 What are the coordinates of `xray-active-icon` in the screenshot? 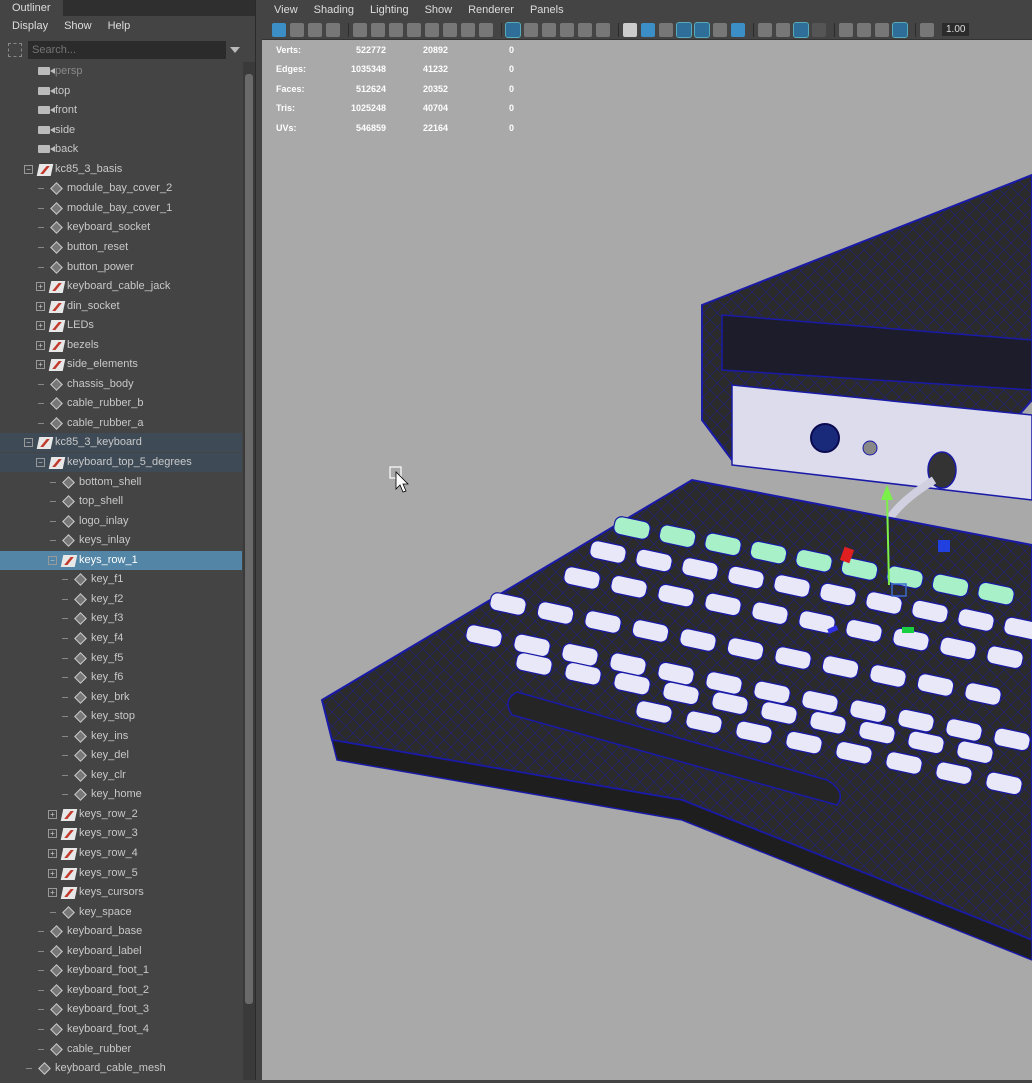 It's located at (900, 29).